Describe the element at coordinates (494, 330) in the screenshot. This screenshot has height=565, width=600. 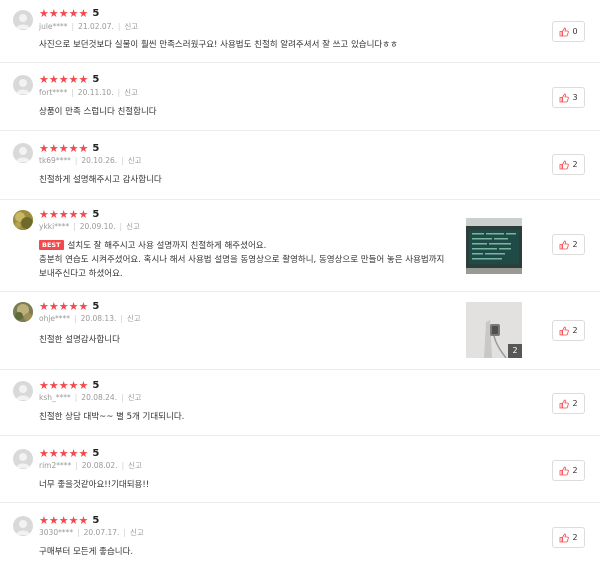
I see `review-photo: 2` at that location.